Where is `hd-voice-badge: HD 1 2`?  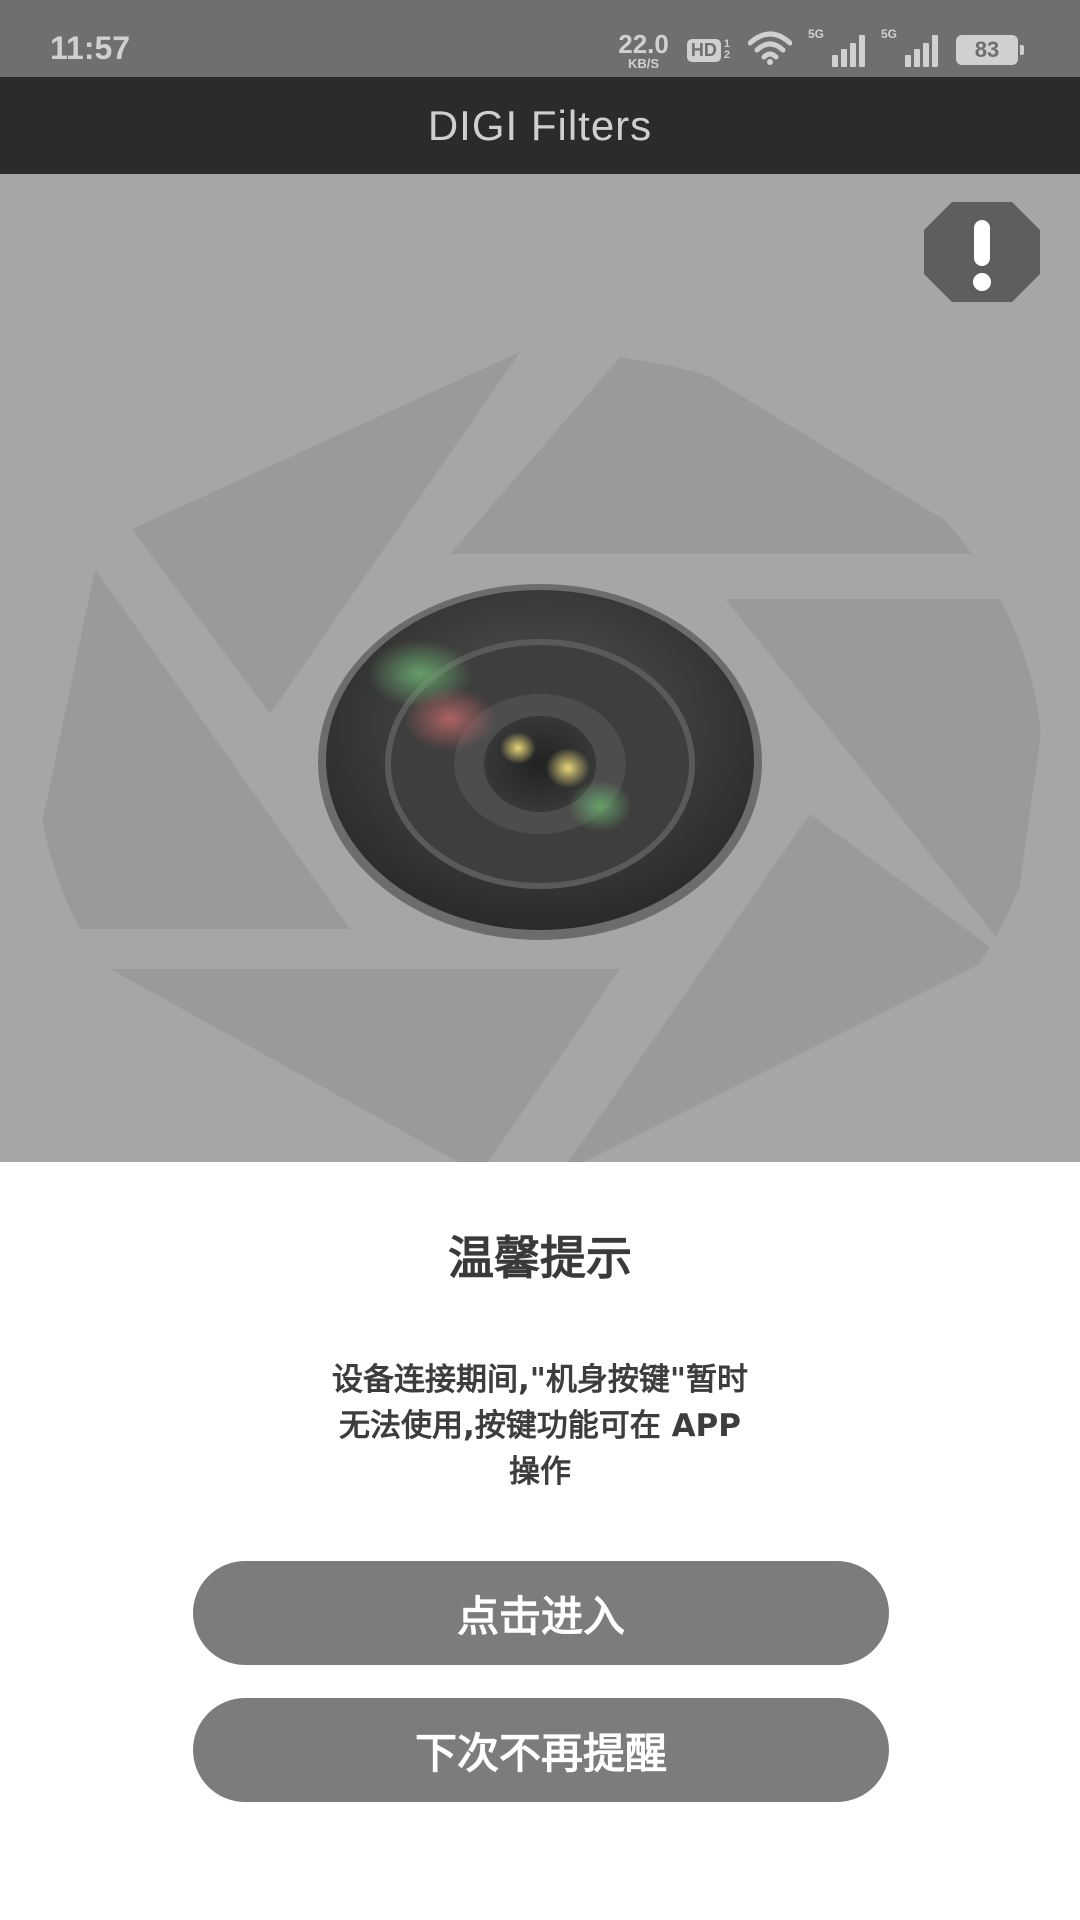
hd-voice-badge: HD 1 2 is located at coordinates (708, 50).